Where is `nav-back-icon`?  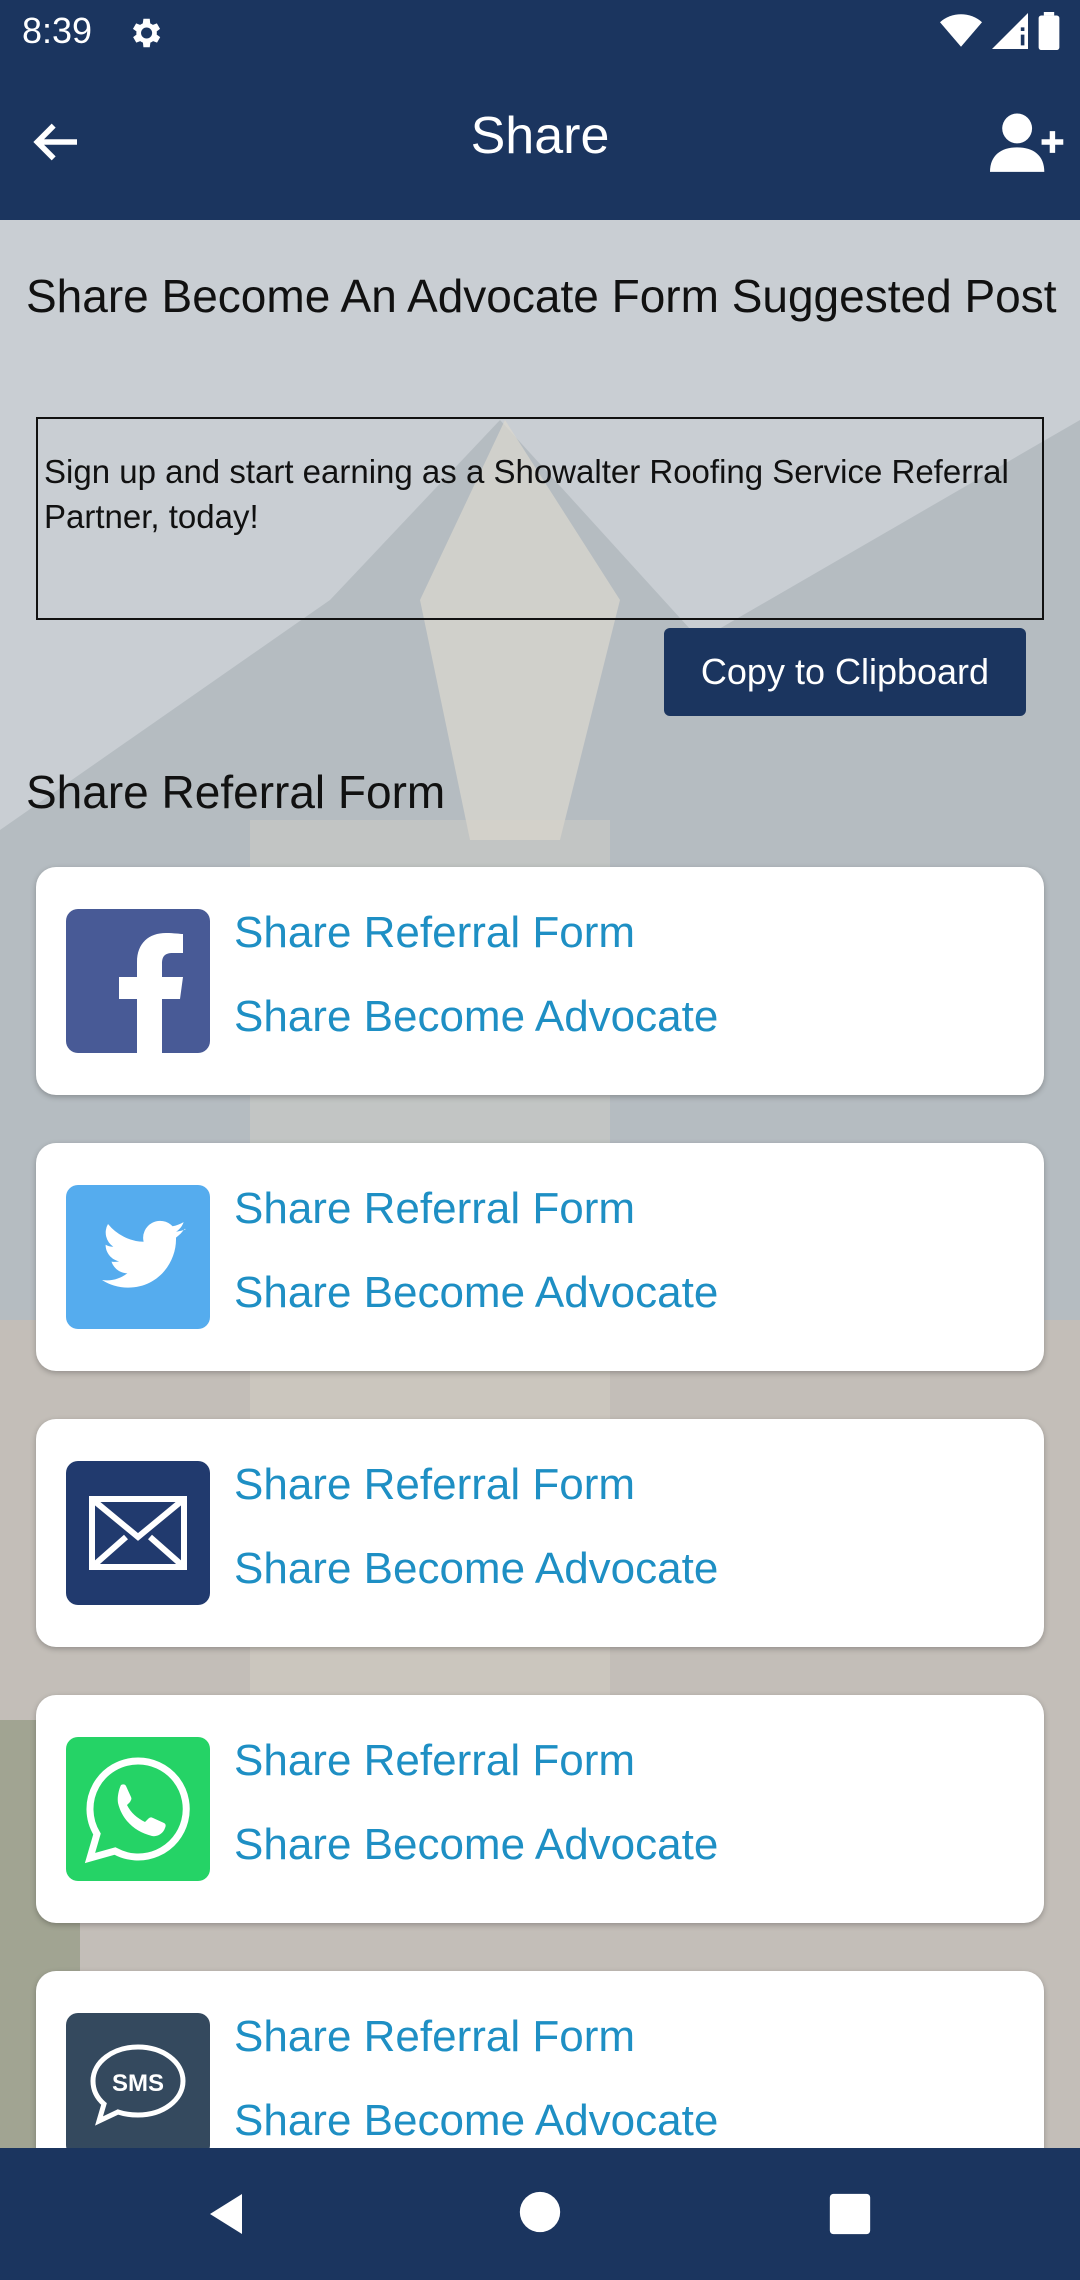 nav-back-icon is located at coordinates (226, 2214).